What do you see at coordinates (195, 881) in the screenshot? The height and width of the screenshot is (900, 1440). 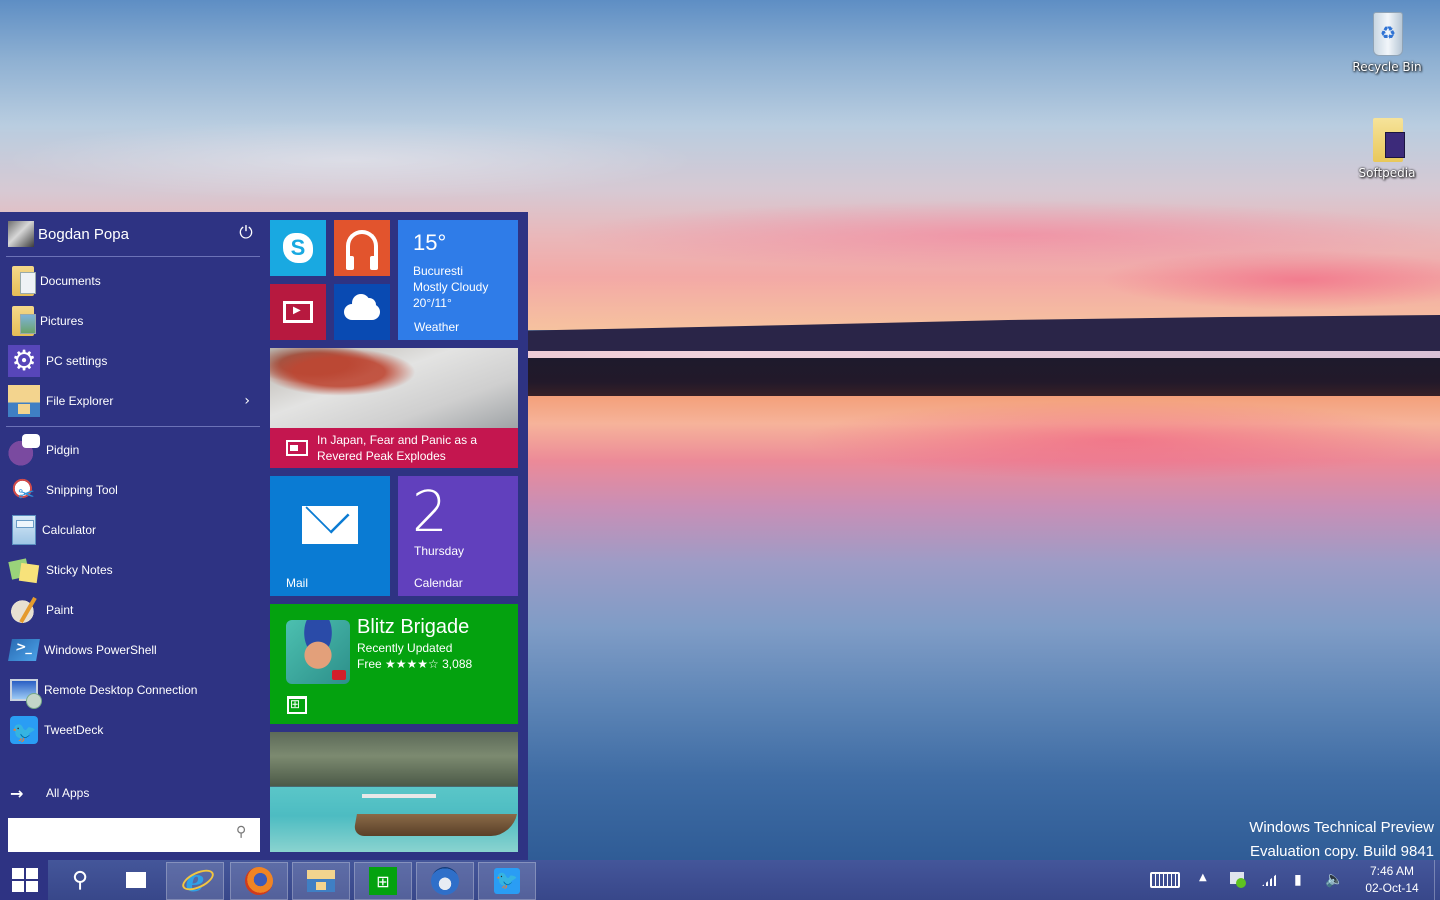 I see `taskbar-app-internet-explorer: e` at bounding box center [195, 881].